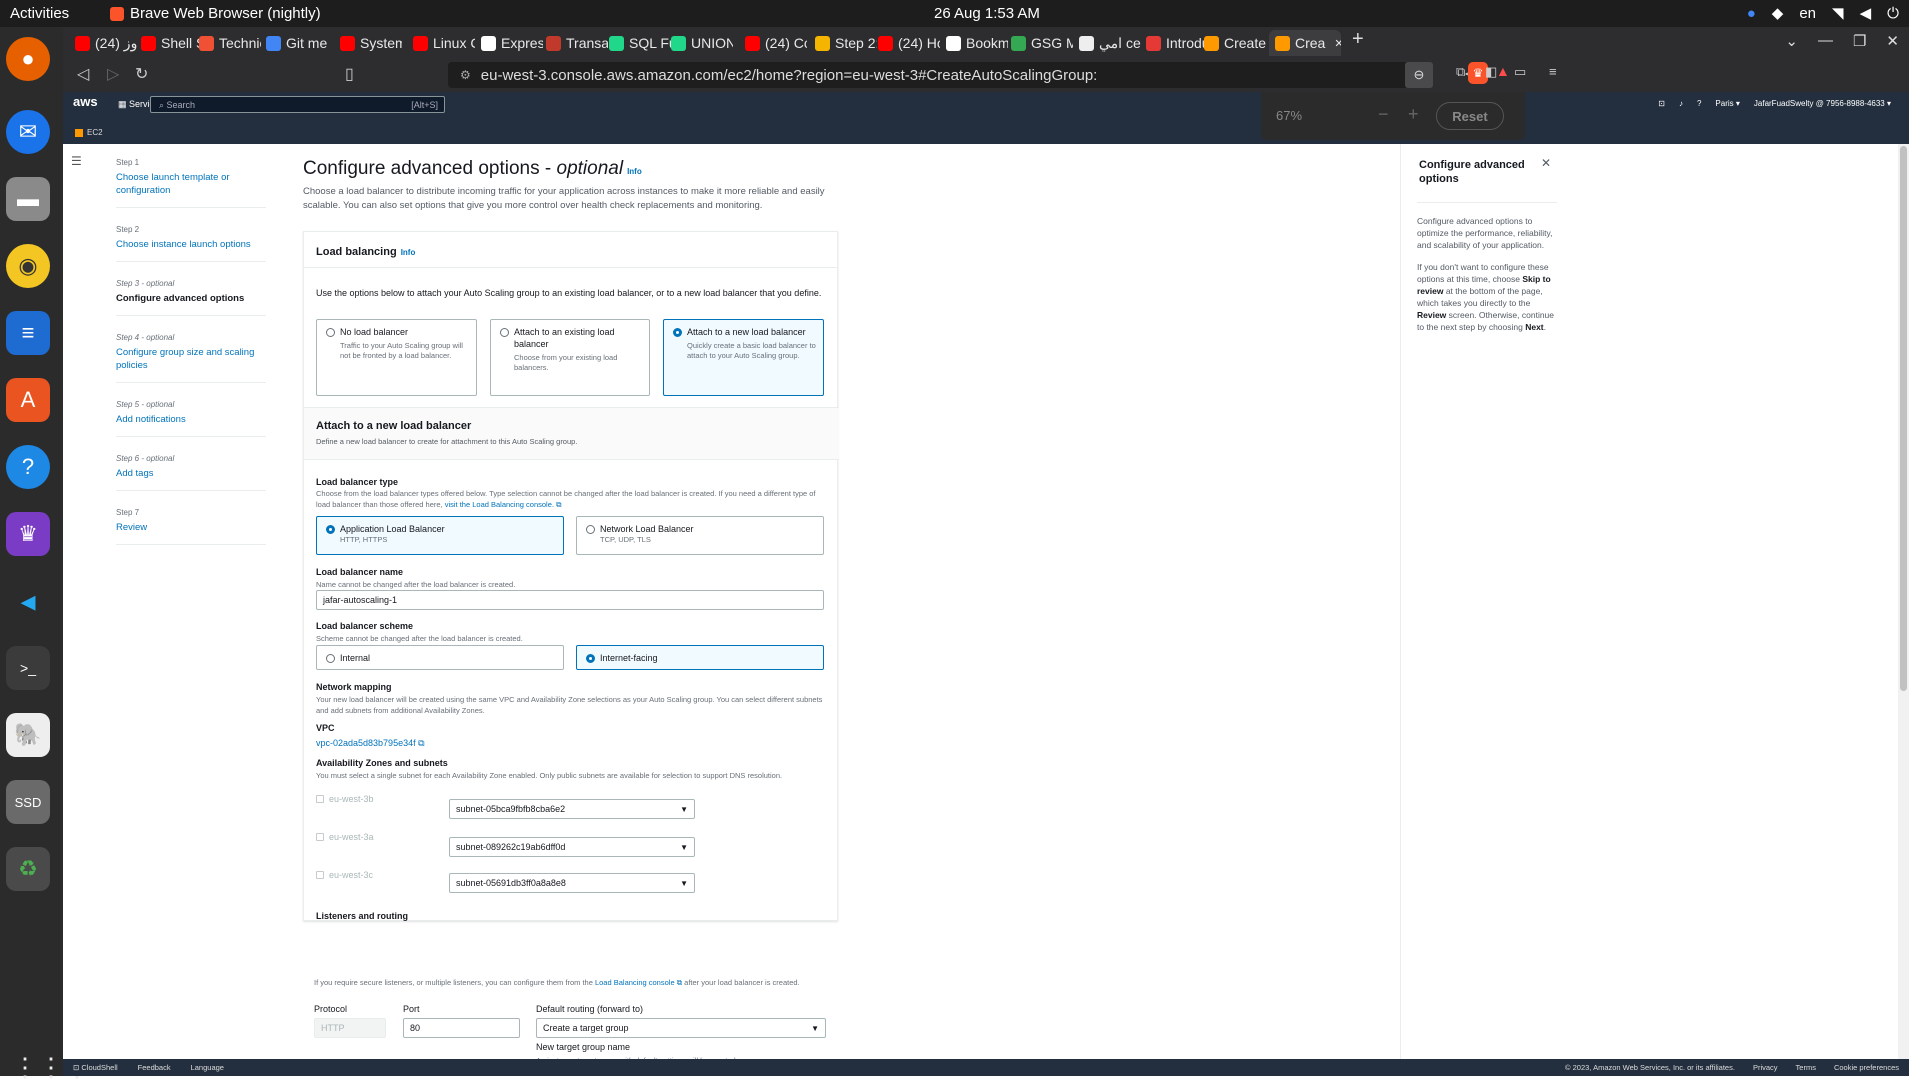  I want to click on cookie-preferences-link: Cookie preferences, so click(1866, 1067).